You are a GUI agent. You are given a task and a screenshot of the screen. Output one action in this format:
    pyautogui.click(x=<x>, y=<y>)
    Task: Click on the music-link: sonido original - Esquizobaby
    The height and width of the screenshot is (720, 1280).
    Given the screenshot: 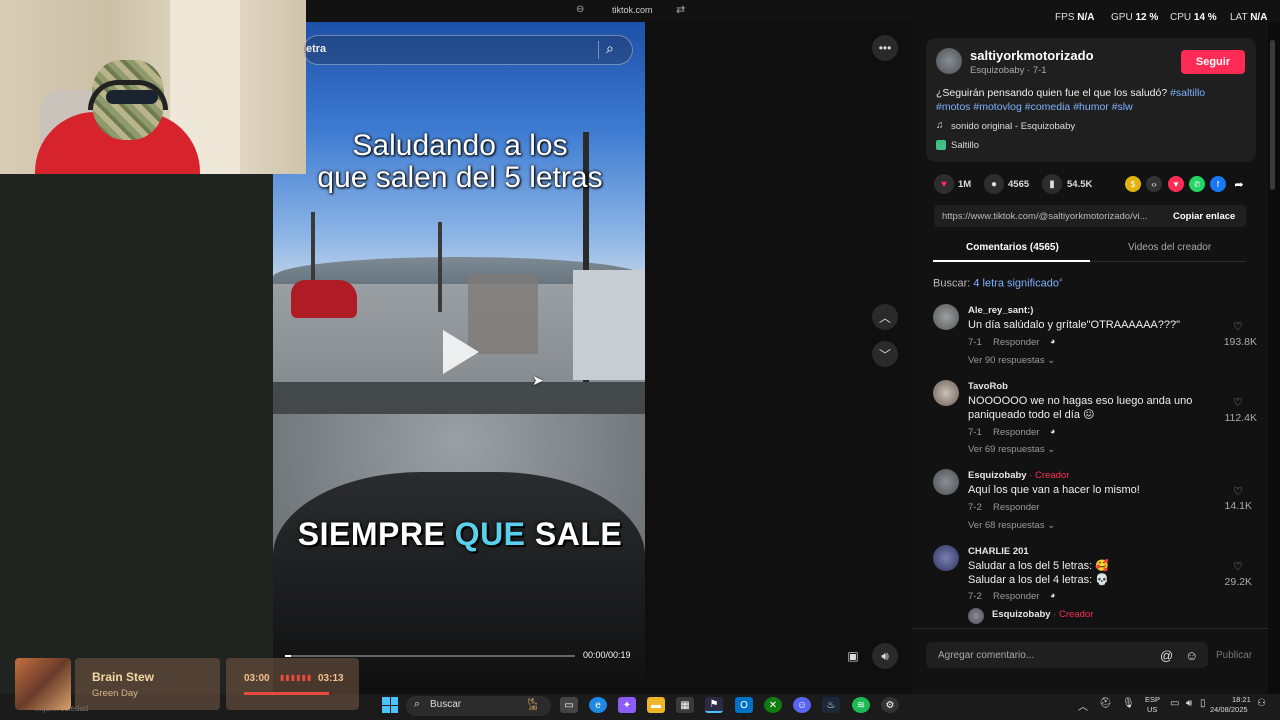 What is the action you would take?
    pyautogui.click(x=1013, y=126)
    